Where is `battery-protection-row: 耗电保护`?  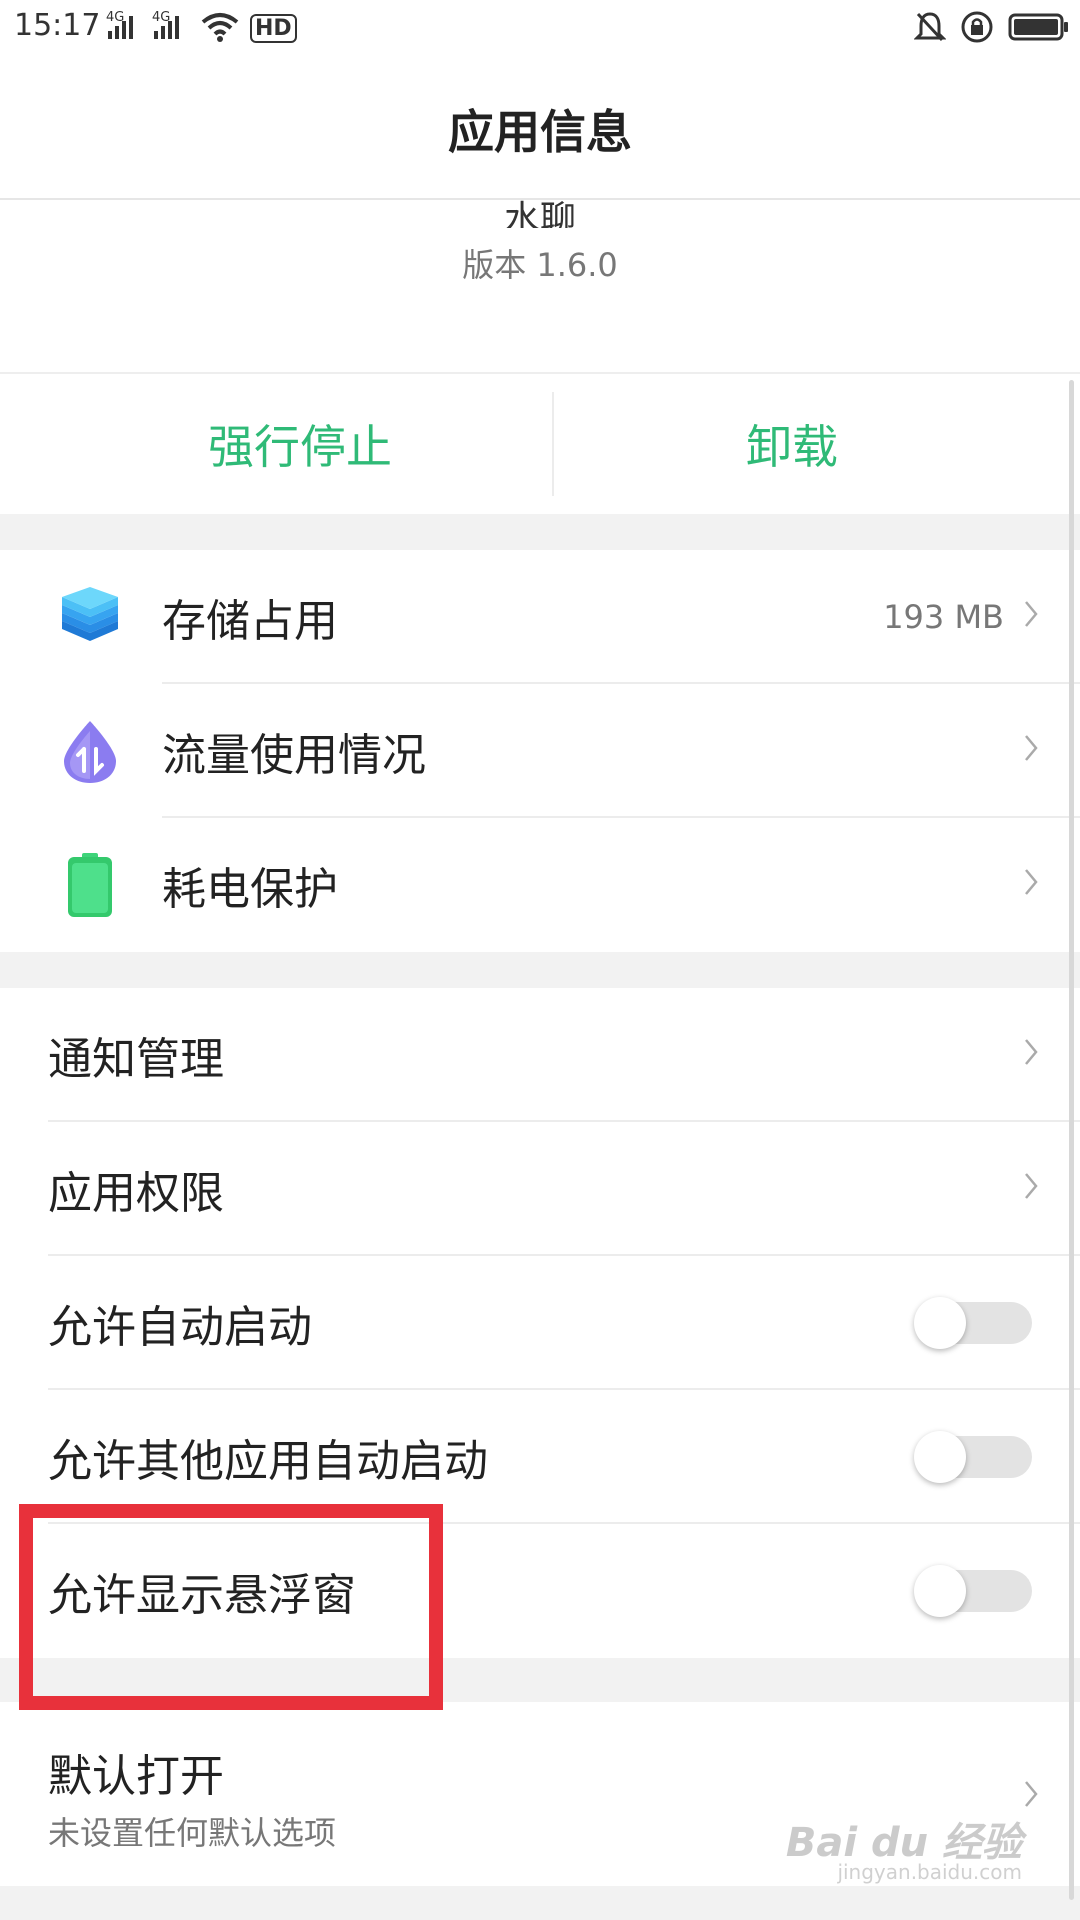 battery-protection-row: 耗电保护 is located at coordinates (540, 885).